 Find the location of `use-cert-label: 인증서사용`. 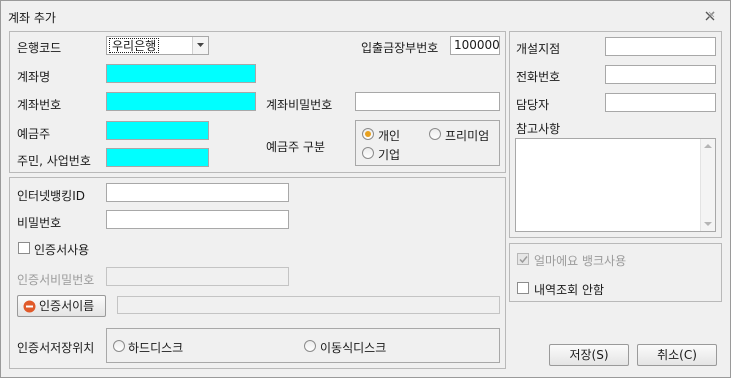

use-cert-label: 인증서사용 is located at coordinates (62, 250).